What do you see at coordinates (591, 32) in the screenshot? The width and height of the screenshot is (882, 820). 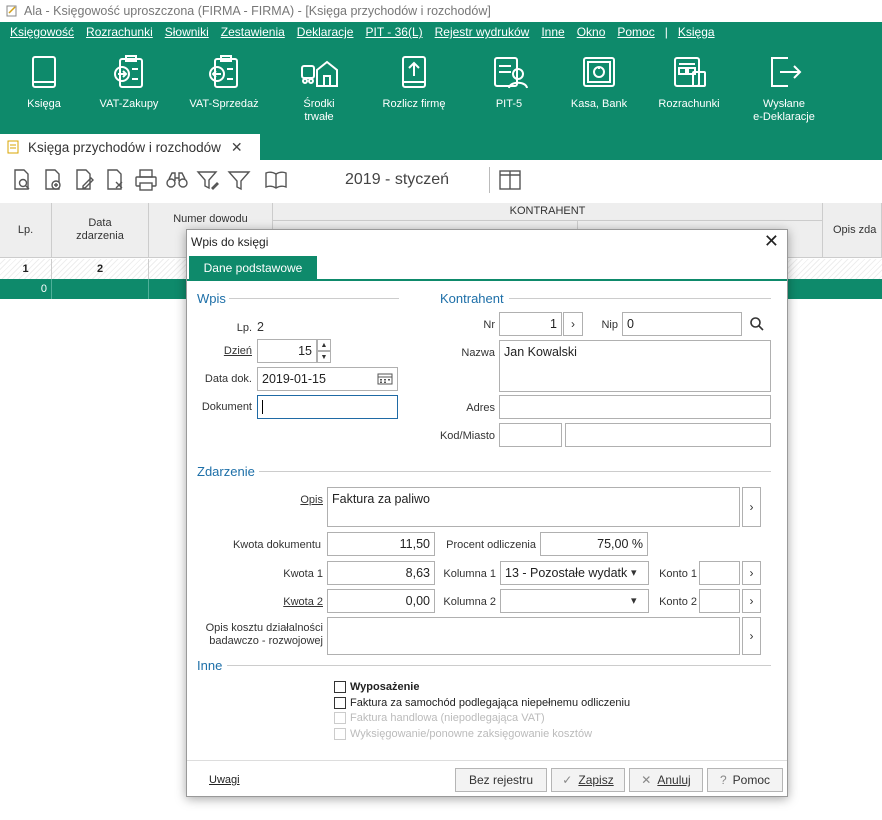 I see `menu-okno: Okno` at bounding box center [591, 32].